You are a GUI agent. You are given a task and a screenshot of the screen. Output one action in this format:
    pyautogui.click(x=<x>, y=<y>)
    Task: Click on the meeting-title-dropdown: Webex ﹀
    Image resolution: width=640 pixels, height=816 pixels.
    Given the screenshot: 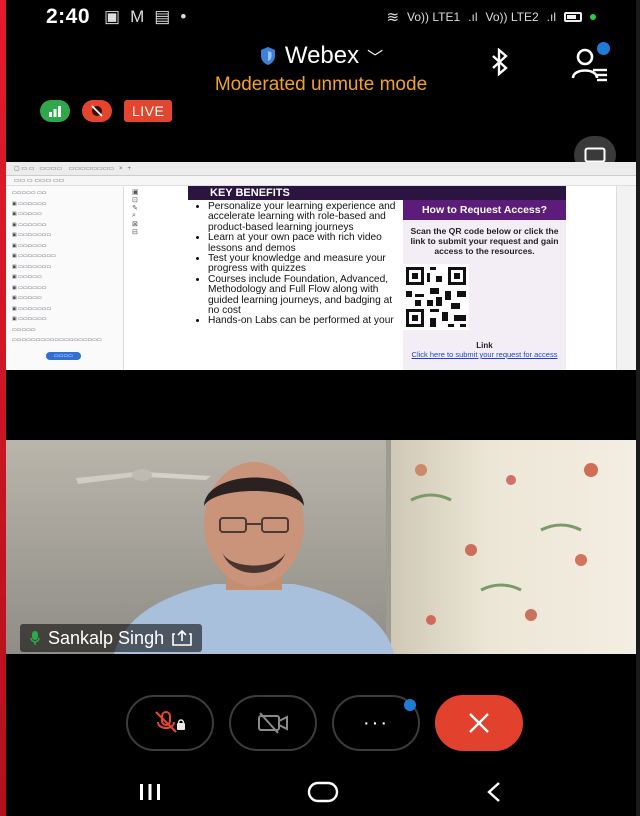 What is the action you would take?
    pyautogui.click(x=321, y=56)
    